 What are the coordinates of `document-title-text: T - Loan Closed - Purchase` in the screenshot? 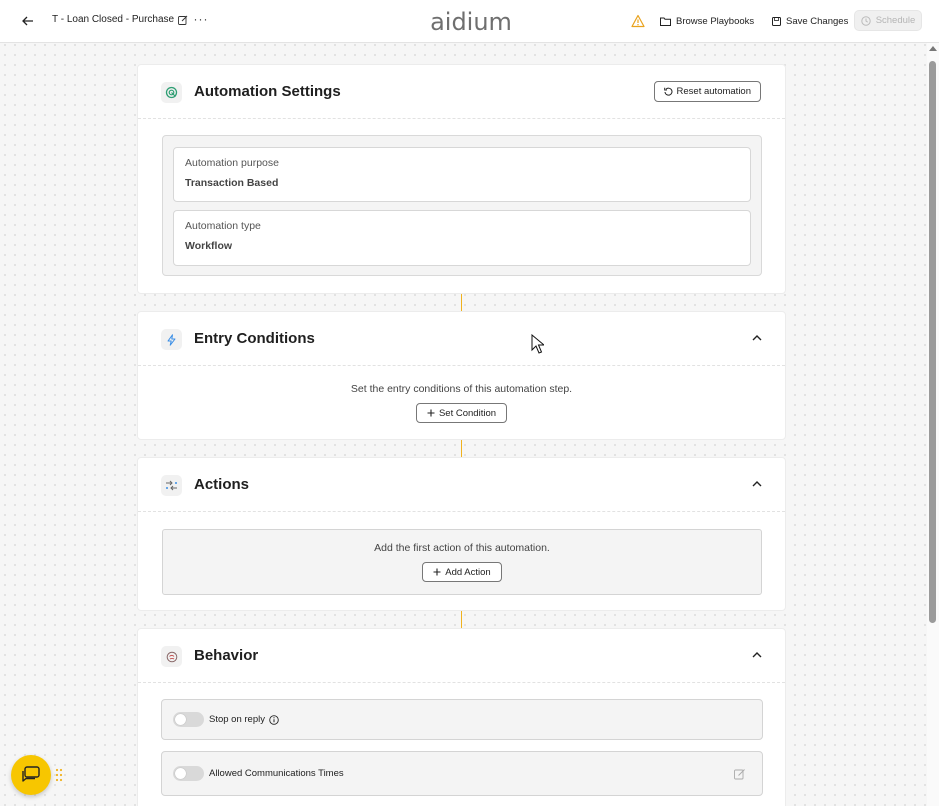 It's located at (113, 19).